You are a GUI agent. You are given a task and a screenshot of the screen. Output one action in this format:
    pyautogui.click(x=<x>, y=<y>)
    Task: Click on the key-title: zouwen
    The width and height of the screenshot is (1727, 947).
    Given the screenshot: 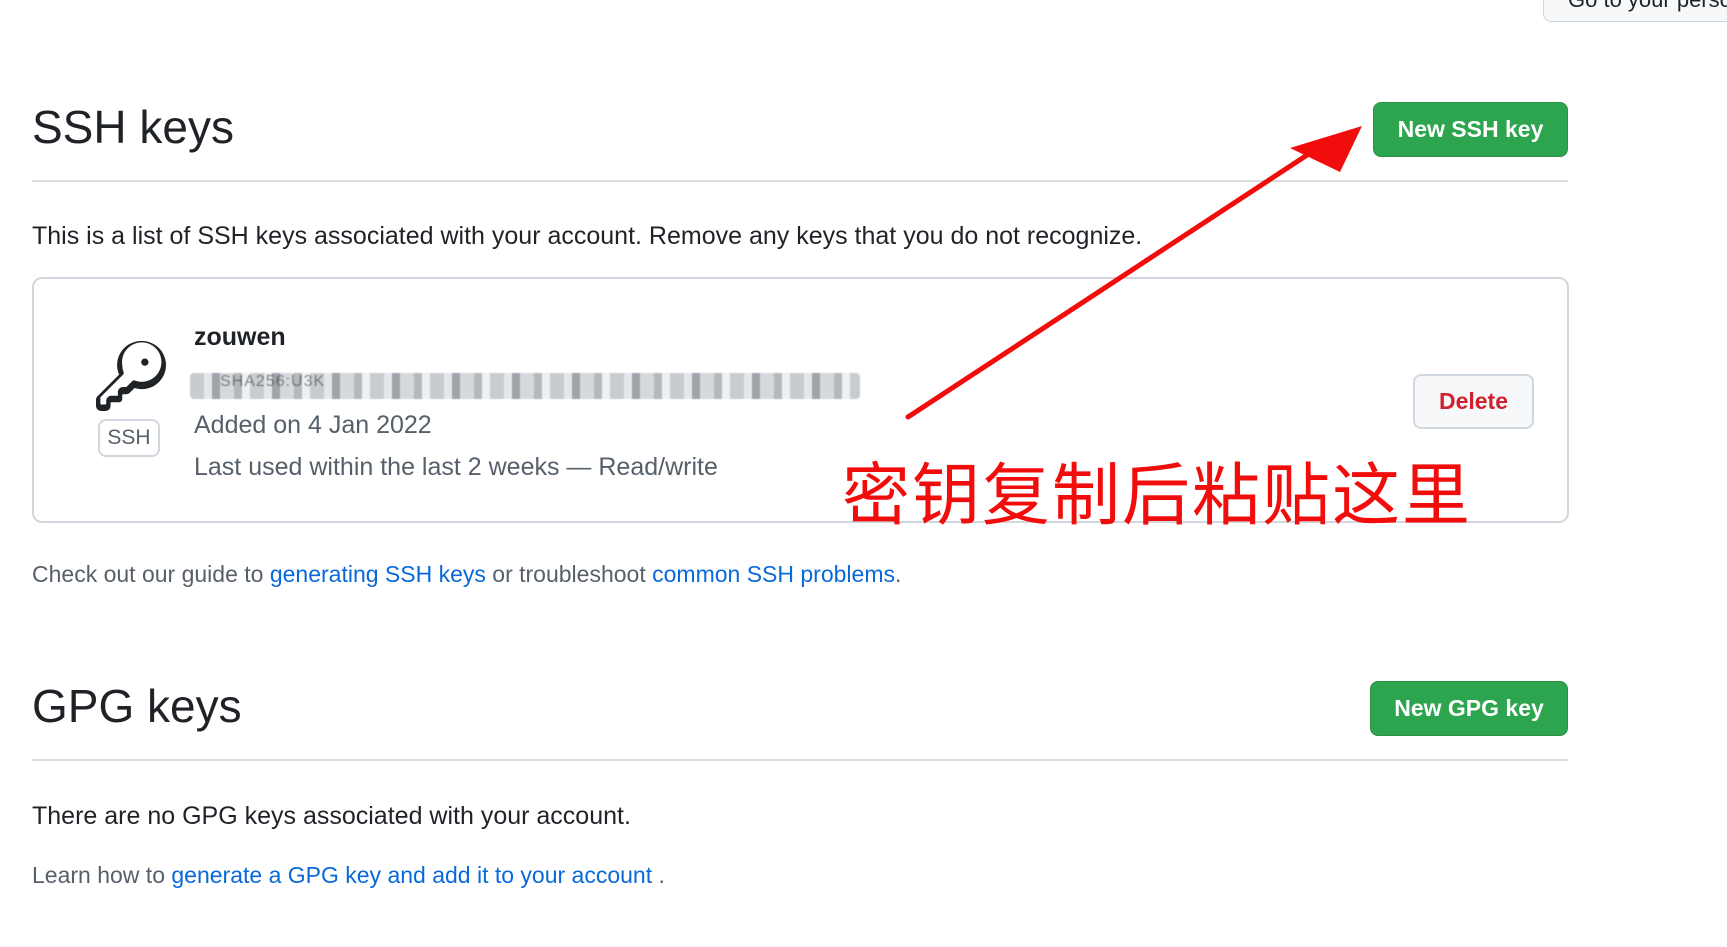 What is the action you would take?
    pyautogui.click(x=240, y=337)
    